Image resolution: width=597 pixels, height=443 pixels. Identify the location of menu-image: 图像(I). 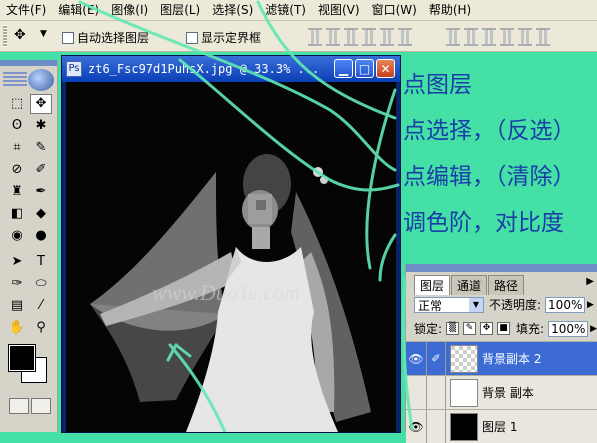
(129, 10).